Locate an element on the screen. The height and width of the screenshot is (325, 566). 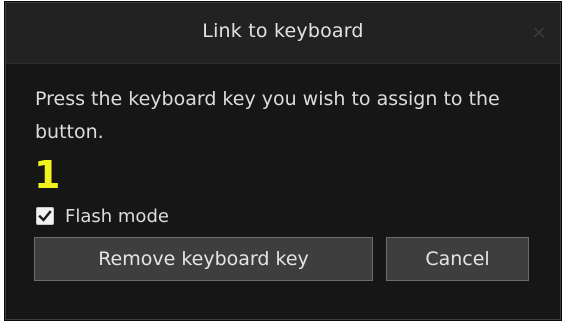
flash-mode-option: Flash mode is located at coordinates (102, 216).